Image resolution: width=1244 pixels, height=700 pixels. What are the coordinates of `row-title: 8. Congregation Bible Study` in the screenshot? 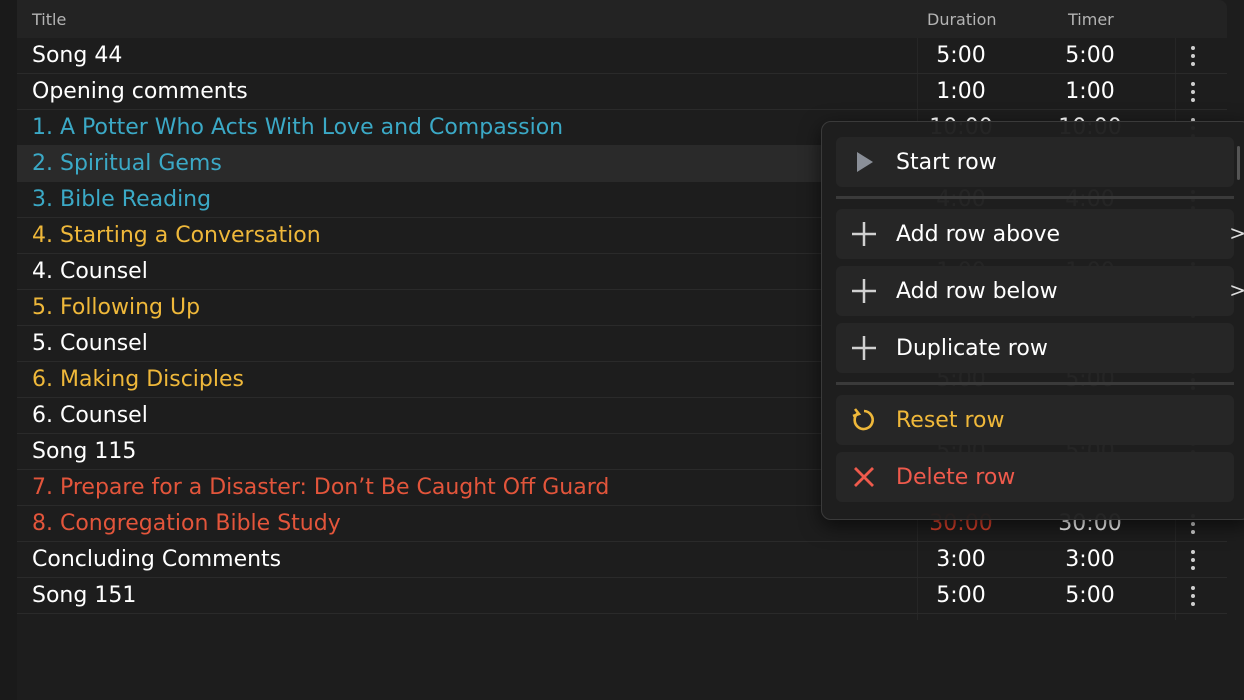 It's located at (186, 523).